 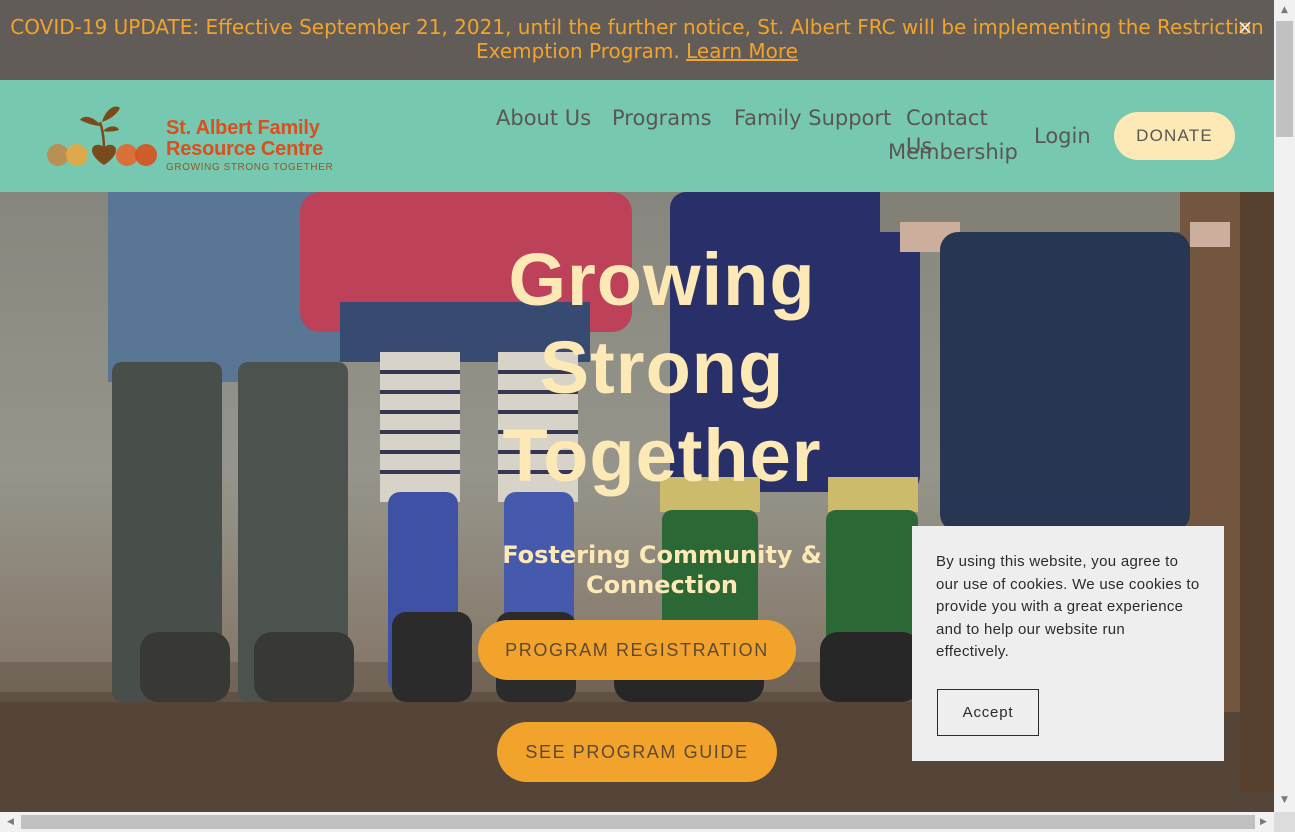 I want to click on nav-membership: Membership, so click(x=953, y=152).